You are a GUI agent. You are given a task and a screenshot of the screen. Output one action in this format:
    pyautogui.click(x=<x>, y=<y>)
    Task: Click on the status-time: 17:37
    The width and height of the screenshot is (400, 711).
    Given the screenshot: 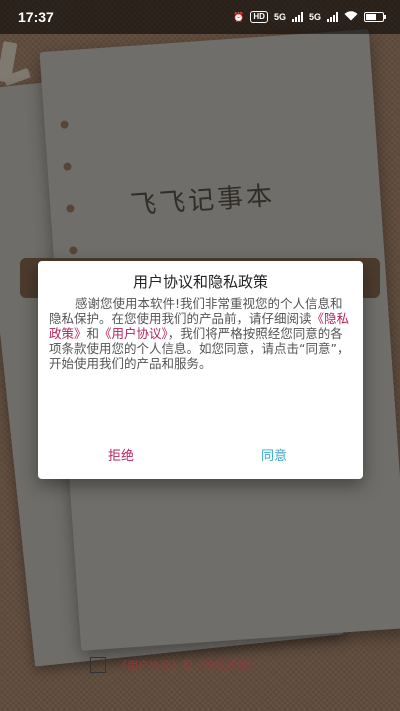 What is the action you would take?
    pyautogui.click(x=36, y=17)
    